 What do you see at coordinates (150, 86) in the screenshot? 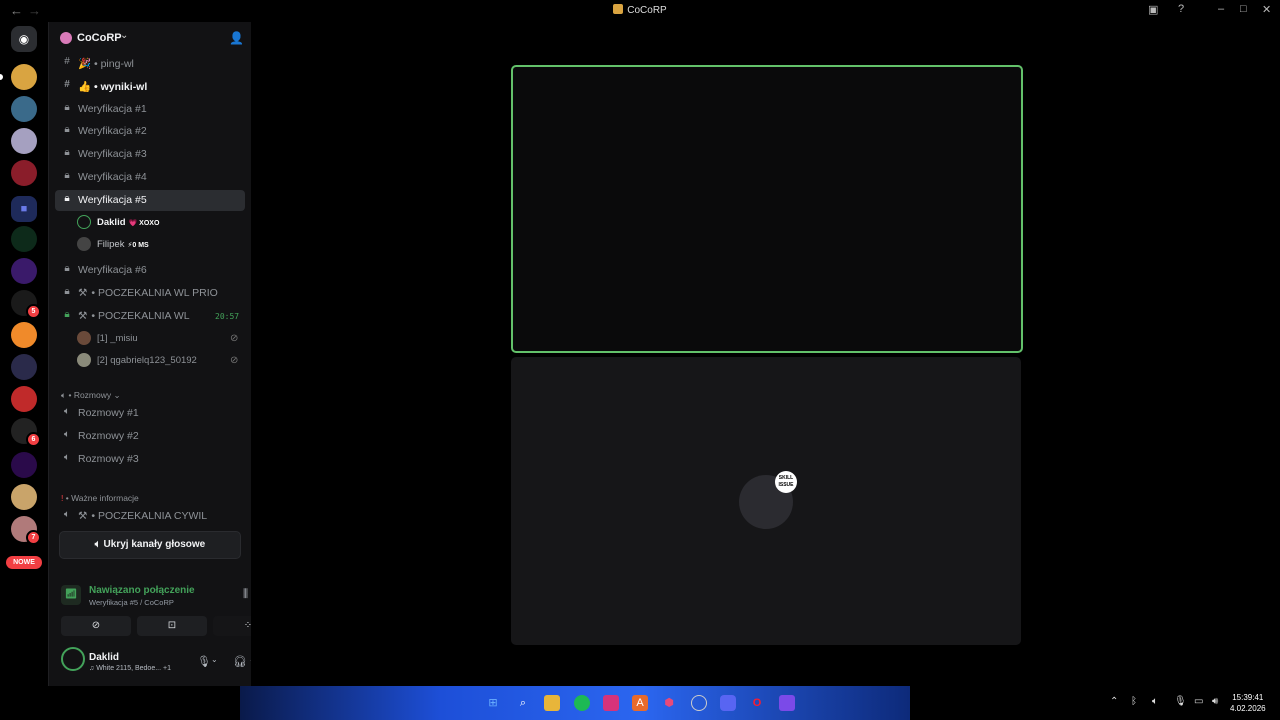
I see `channel-wyniki-wl: # 👍 • wyniki-wl` at bounding box center [150, 86].